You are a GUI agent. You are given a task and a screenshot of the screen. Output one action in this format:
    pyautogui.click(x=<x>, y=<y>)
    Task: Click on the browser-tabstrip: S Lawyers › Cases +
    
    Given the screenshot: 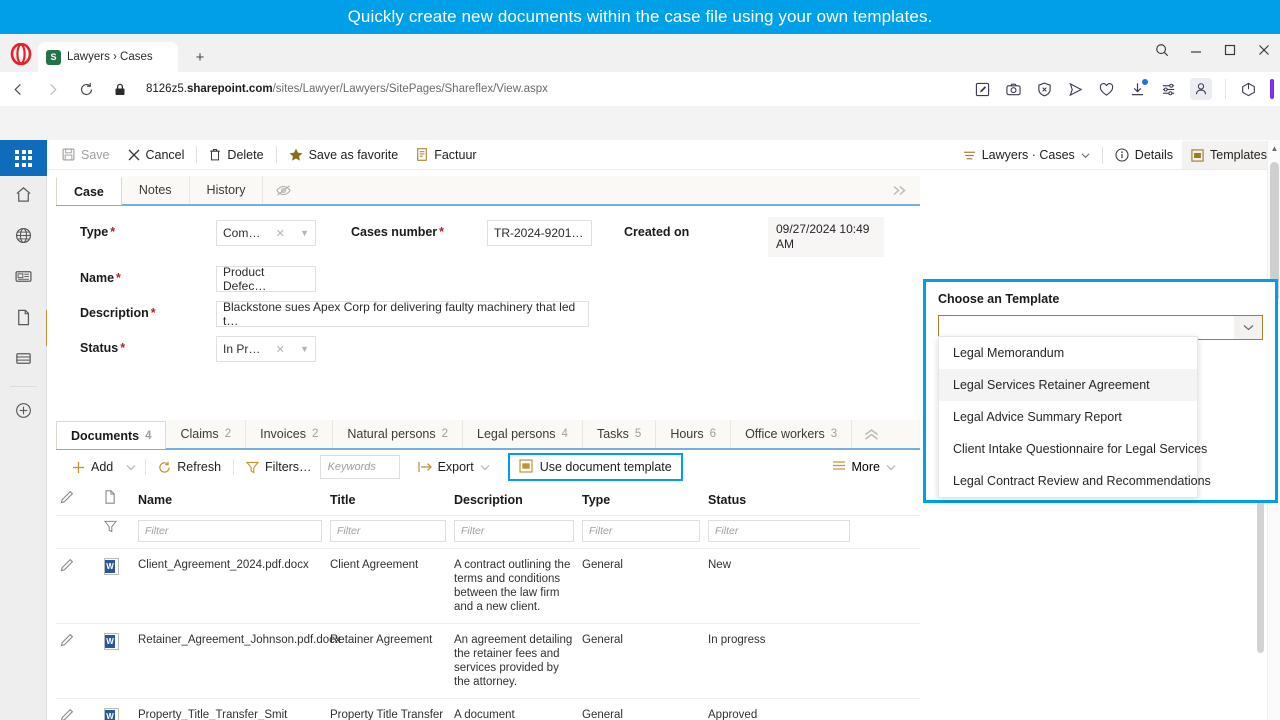 What is the action you would take?
    pyautogui.click(x=640, y=53)
    